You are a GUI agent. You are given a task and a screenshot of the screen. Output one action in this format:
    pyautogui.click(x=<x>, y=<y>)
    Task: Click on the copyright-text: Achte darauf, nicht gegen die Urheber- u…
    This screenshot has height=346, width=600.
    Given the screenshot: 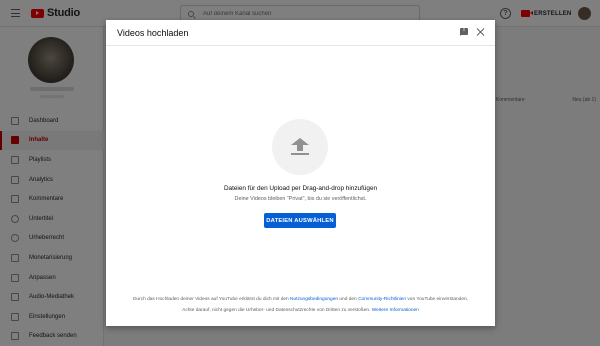 What is the action you would take?
    pyautogui.click(x=277, y=310)
    